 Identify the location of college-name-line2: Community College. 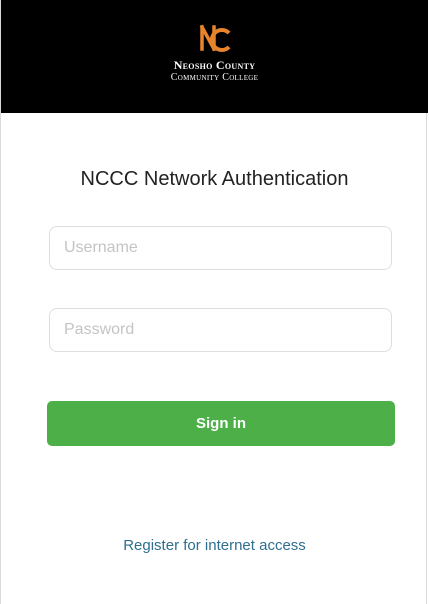
(214, 77).